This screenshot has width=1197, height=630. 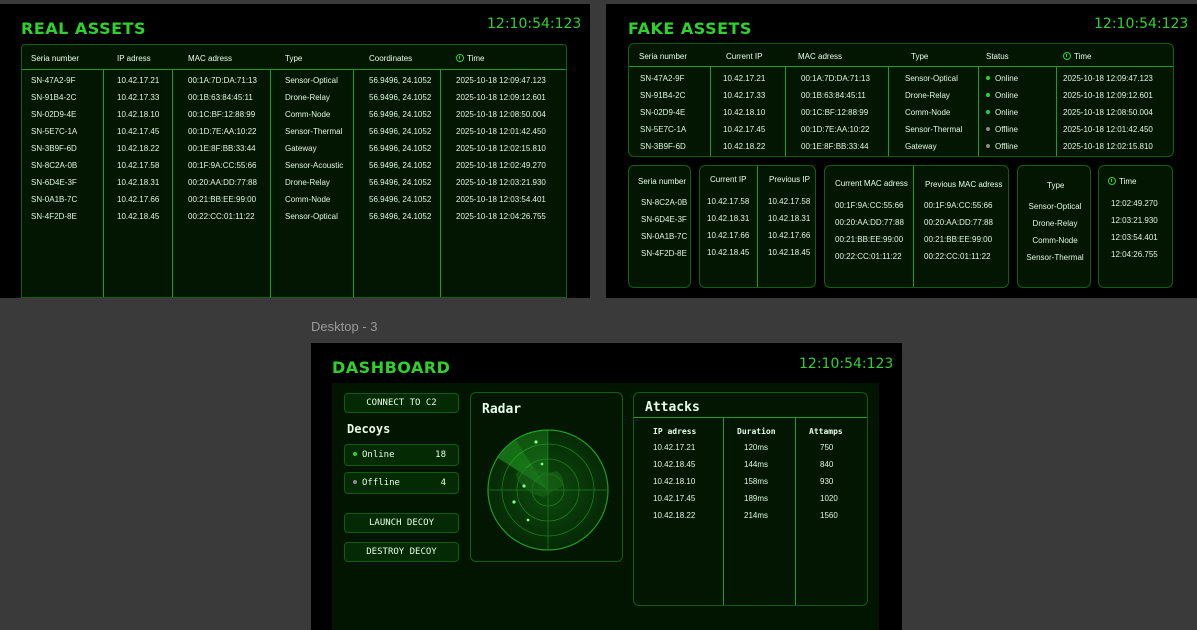 What do you see at coordinates (663, 95) in the screenshot?
I see `table-cell: SN-91B4-2C` at bounding box center [663, 95].